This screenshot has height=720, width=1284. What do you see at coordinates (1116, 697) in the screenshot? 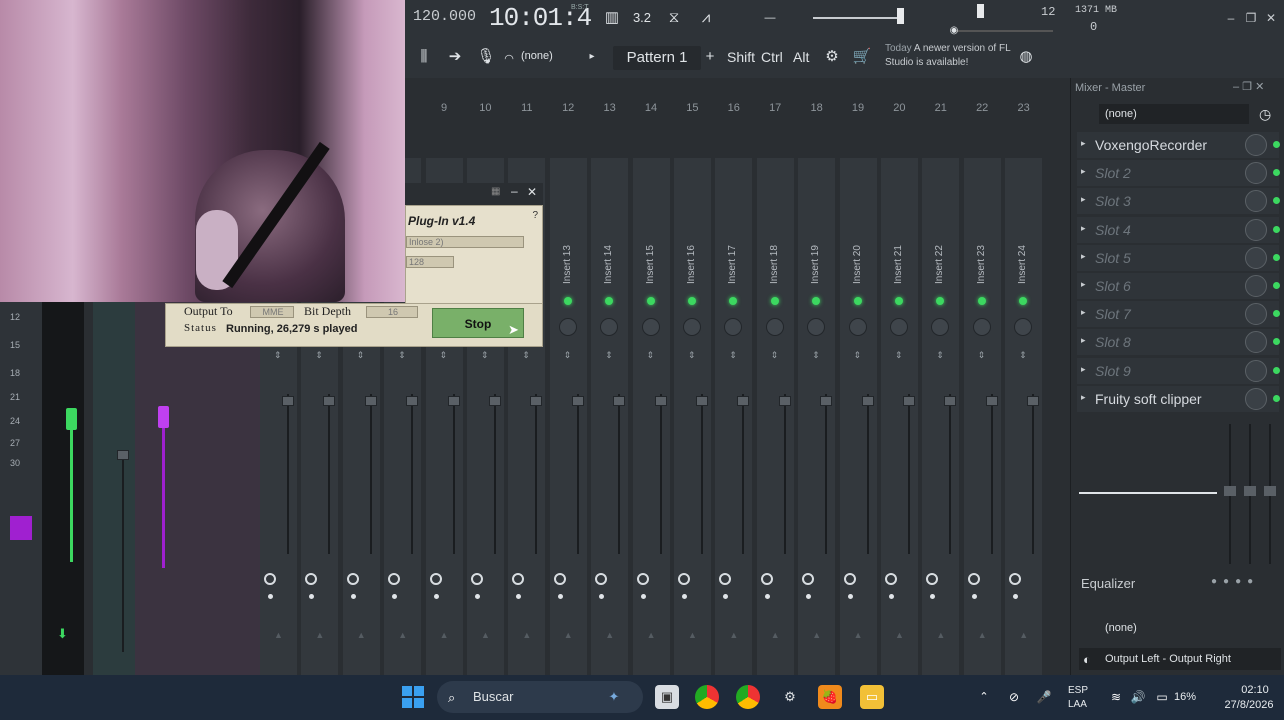
I see `wifi-icon: ≋` at bounding box center [1116, 697].